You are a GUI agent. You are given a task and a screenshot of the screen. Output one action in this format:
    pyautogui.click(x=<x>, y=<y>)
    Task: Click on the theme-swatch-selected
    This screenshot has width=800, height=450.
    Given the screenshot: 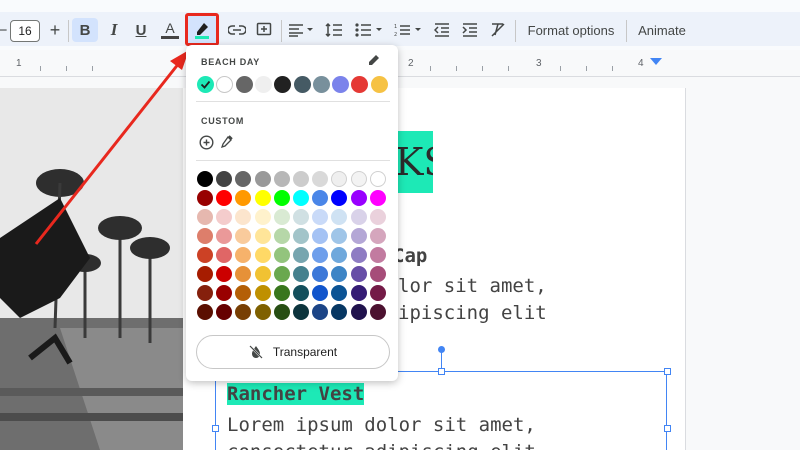 What is the action you would take?
    pyautogui.click(x=205, y=84)
    